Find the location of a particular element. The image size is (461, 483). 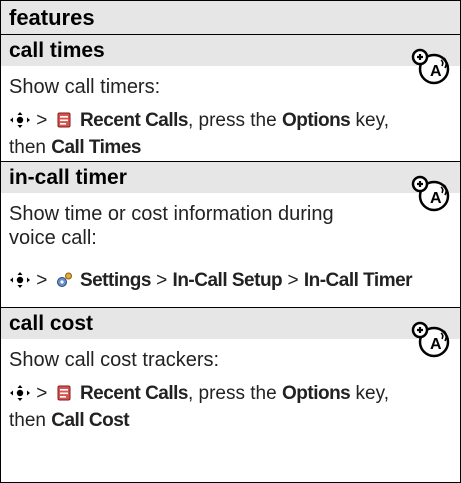

feature-description: Show call timers: is located at coordinates (85, 87).